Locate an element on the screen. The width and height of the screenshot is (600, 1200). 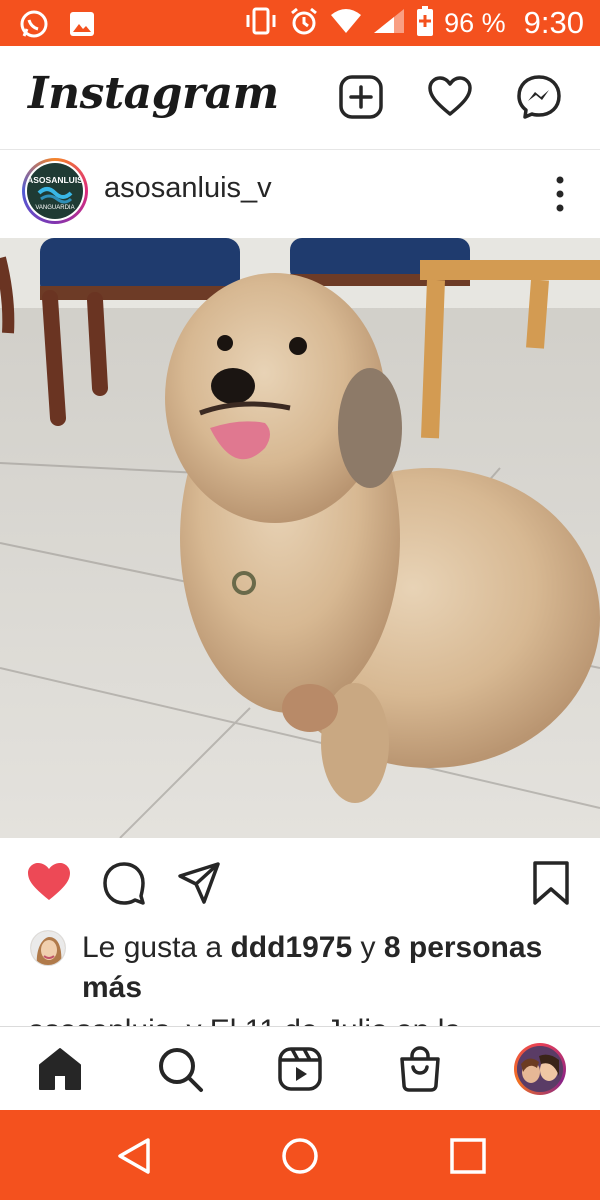
profile-avatar is located at coordinates (540, 1069).